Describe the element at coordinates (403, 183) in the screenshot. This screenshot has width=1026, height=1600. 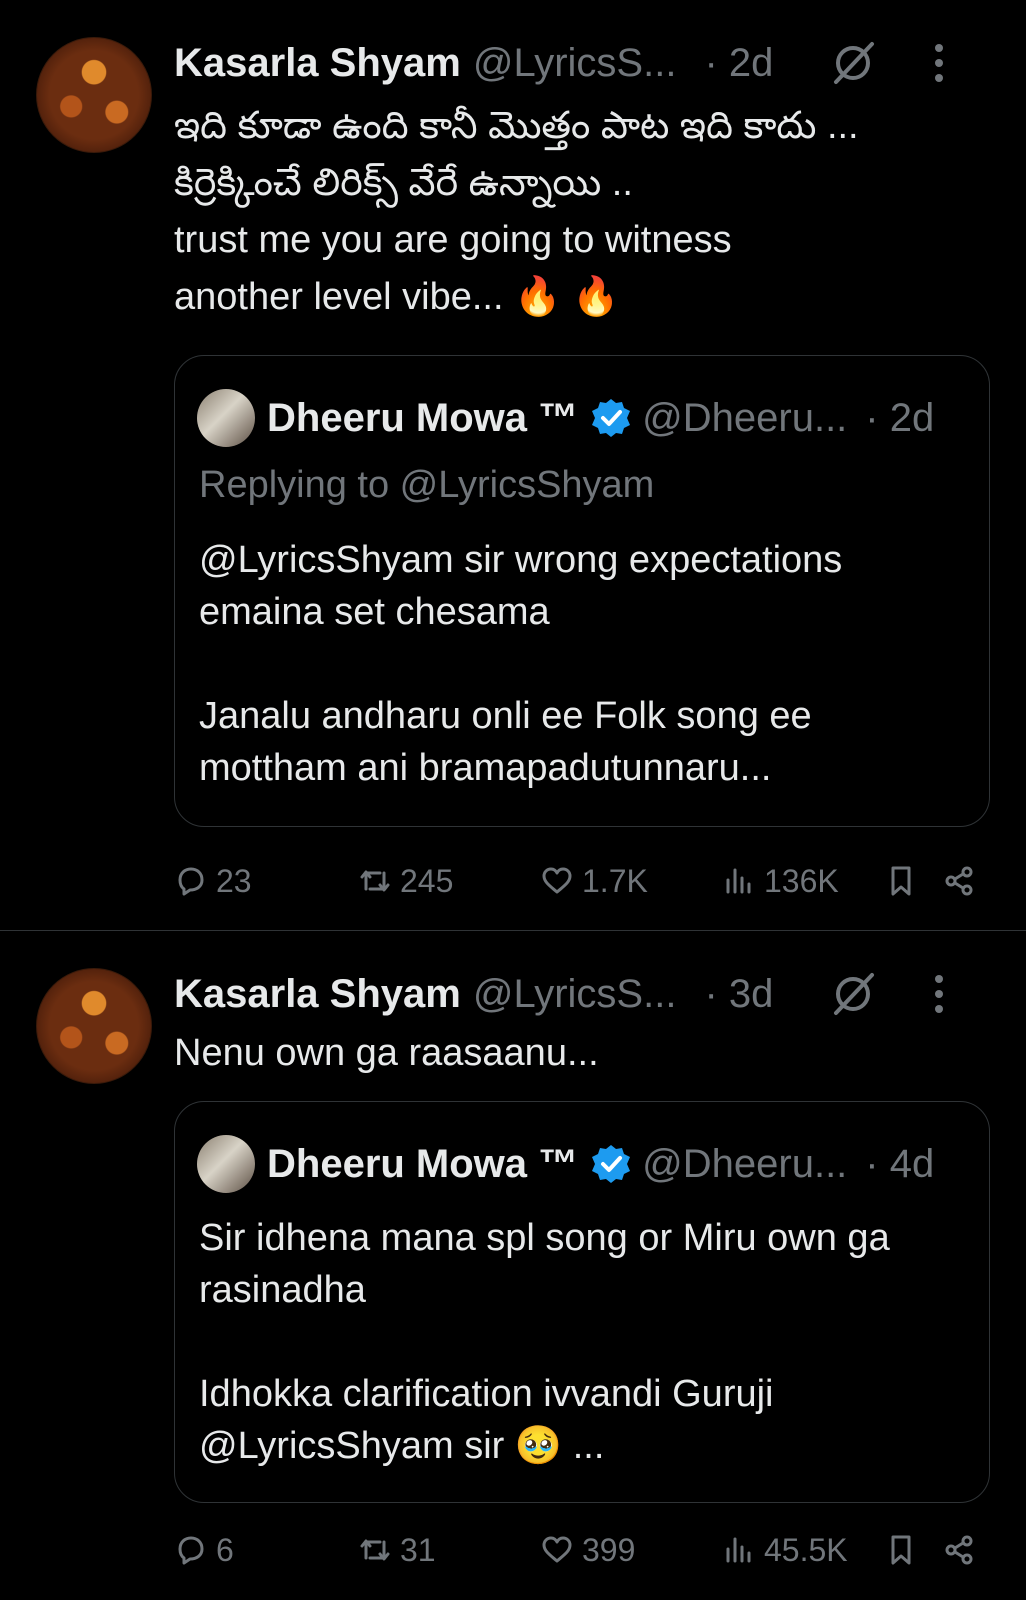
I see `tweet-text-line: కిర్రెక్కించే లిరిక్స్ వేరే ఉన్నాయి ..` at that location.